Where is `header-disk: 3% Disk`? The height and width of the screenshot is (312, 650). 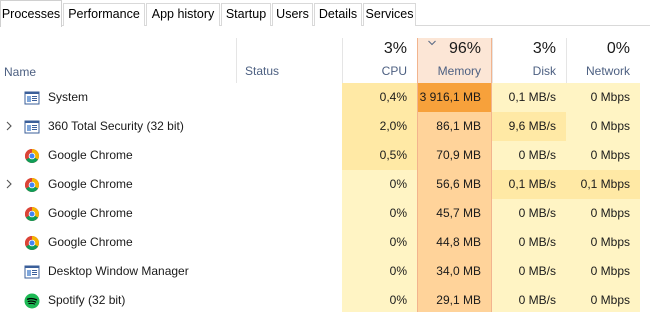
header-disk: 3% Disk is located at coordinates (529, 60).